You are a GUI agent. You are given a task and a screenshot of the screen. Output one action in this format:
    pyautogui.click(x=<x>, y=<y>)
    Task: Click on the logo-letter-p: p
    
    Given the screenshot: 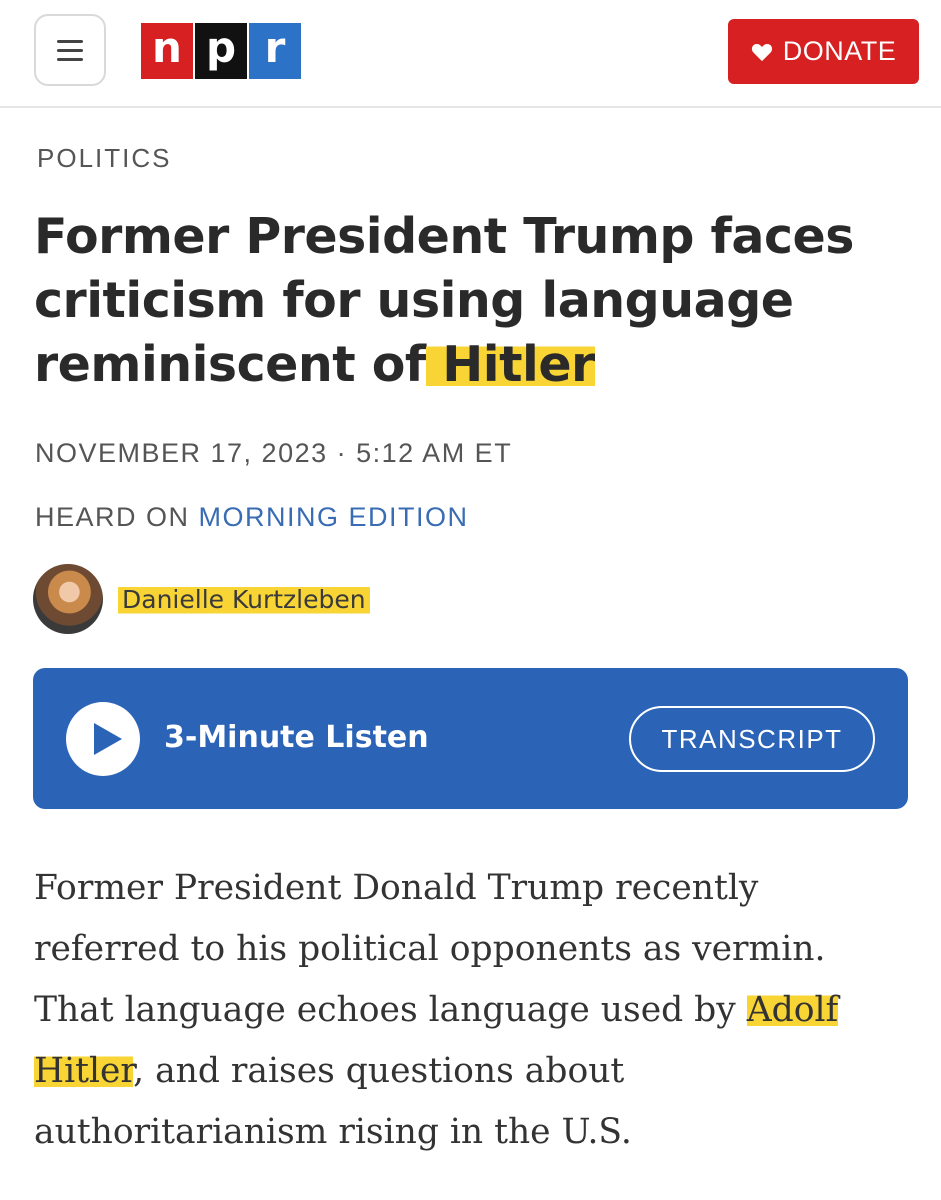 What is the action you would take?
    pyautogui.click(x=221, y=51)
    